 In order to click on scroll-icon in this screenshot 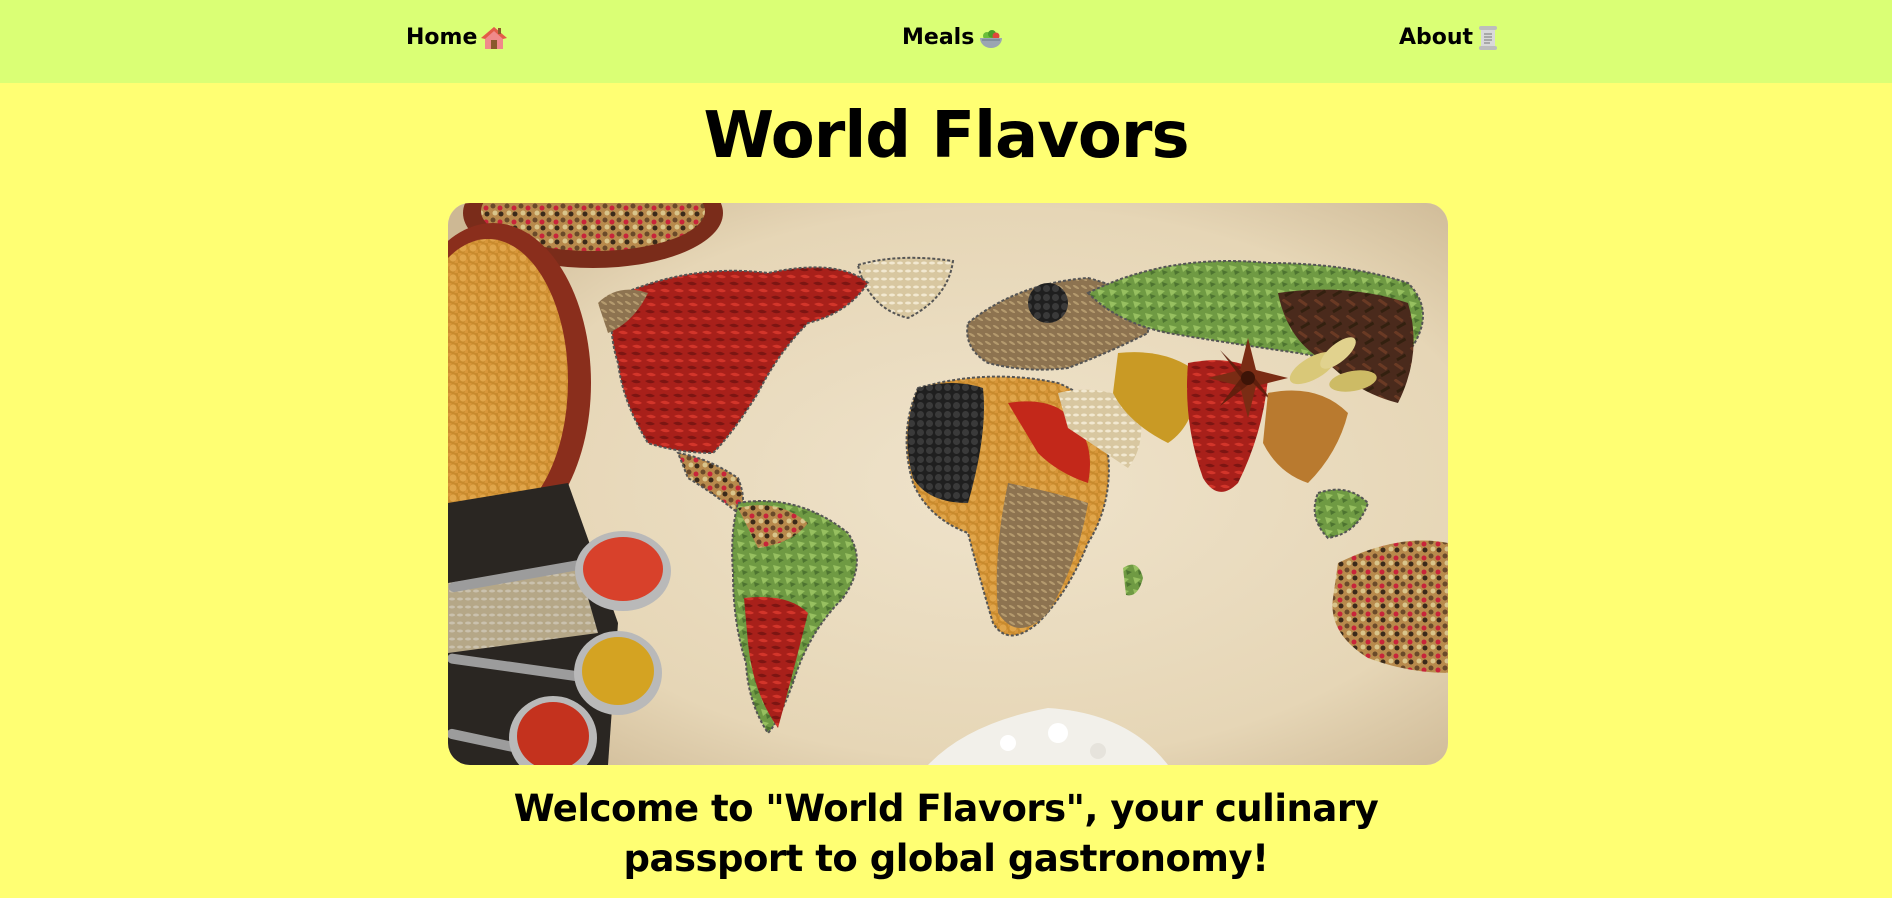, I will do `click(1488, 38)`.